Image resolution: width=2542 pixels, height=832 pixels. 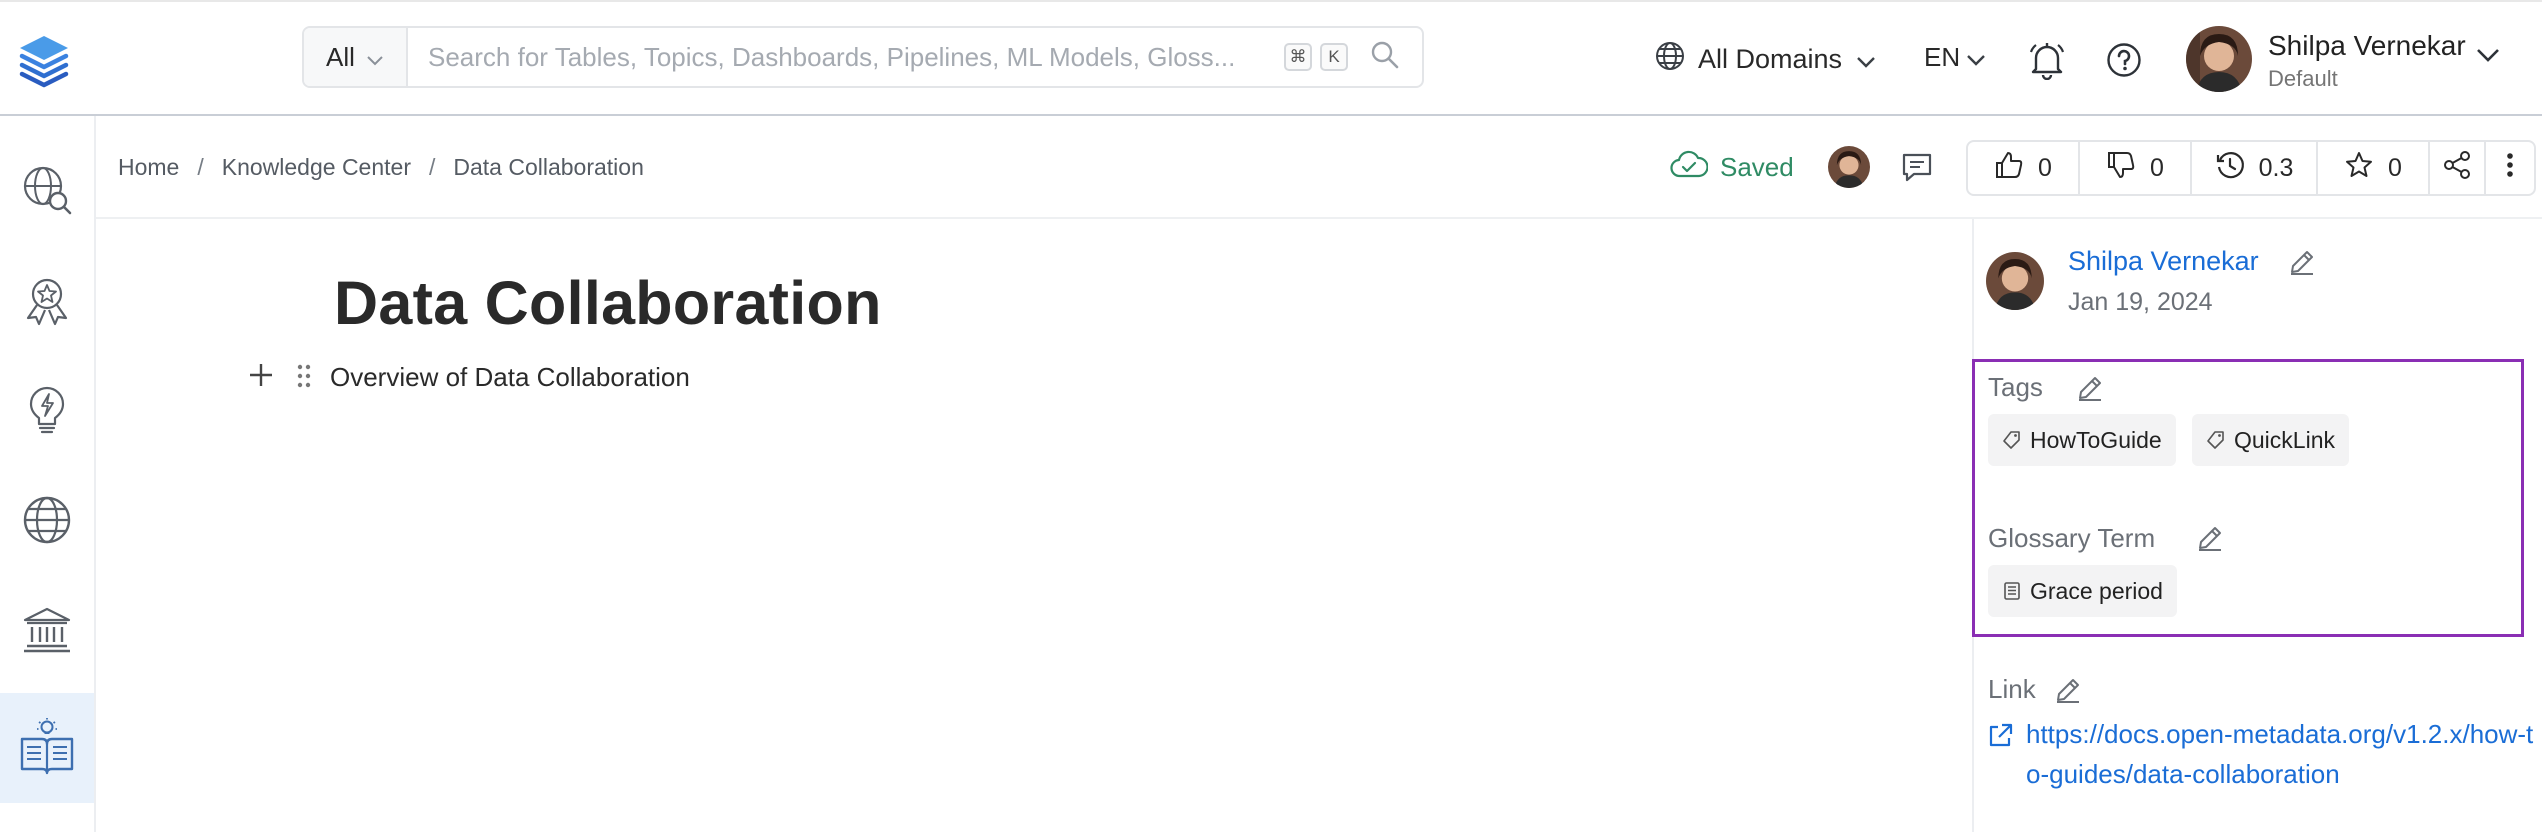 What do you see at coordinates (261, 377) in the screenshot?
I see `add-block-plus-icon` at bounding box center [261, 377].